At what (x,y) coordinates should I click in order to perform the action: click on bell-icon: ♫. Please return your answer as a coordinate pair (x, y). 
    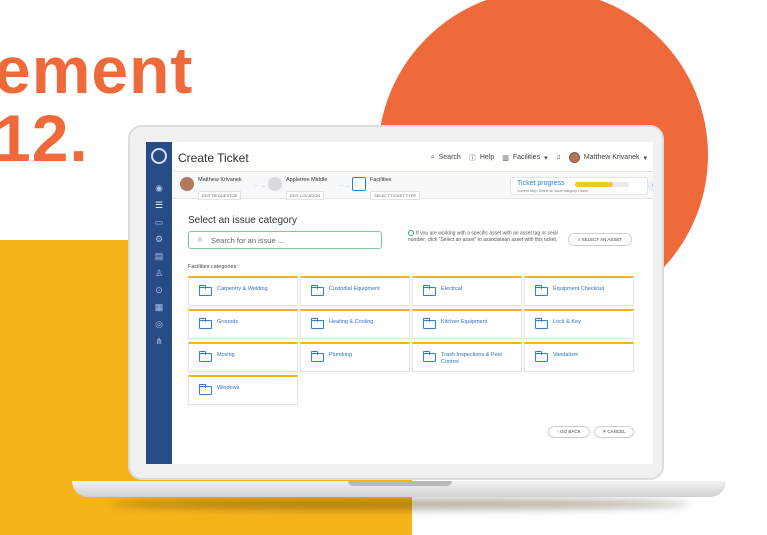
    Looking at the image, I should click on (558, 157).